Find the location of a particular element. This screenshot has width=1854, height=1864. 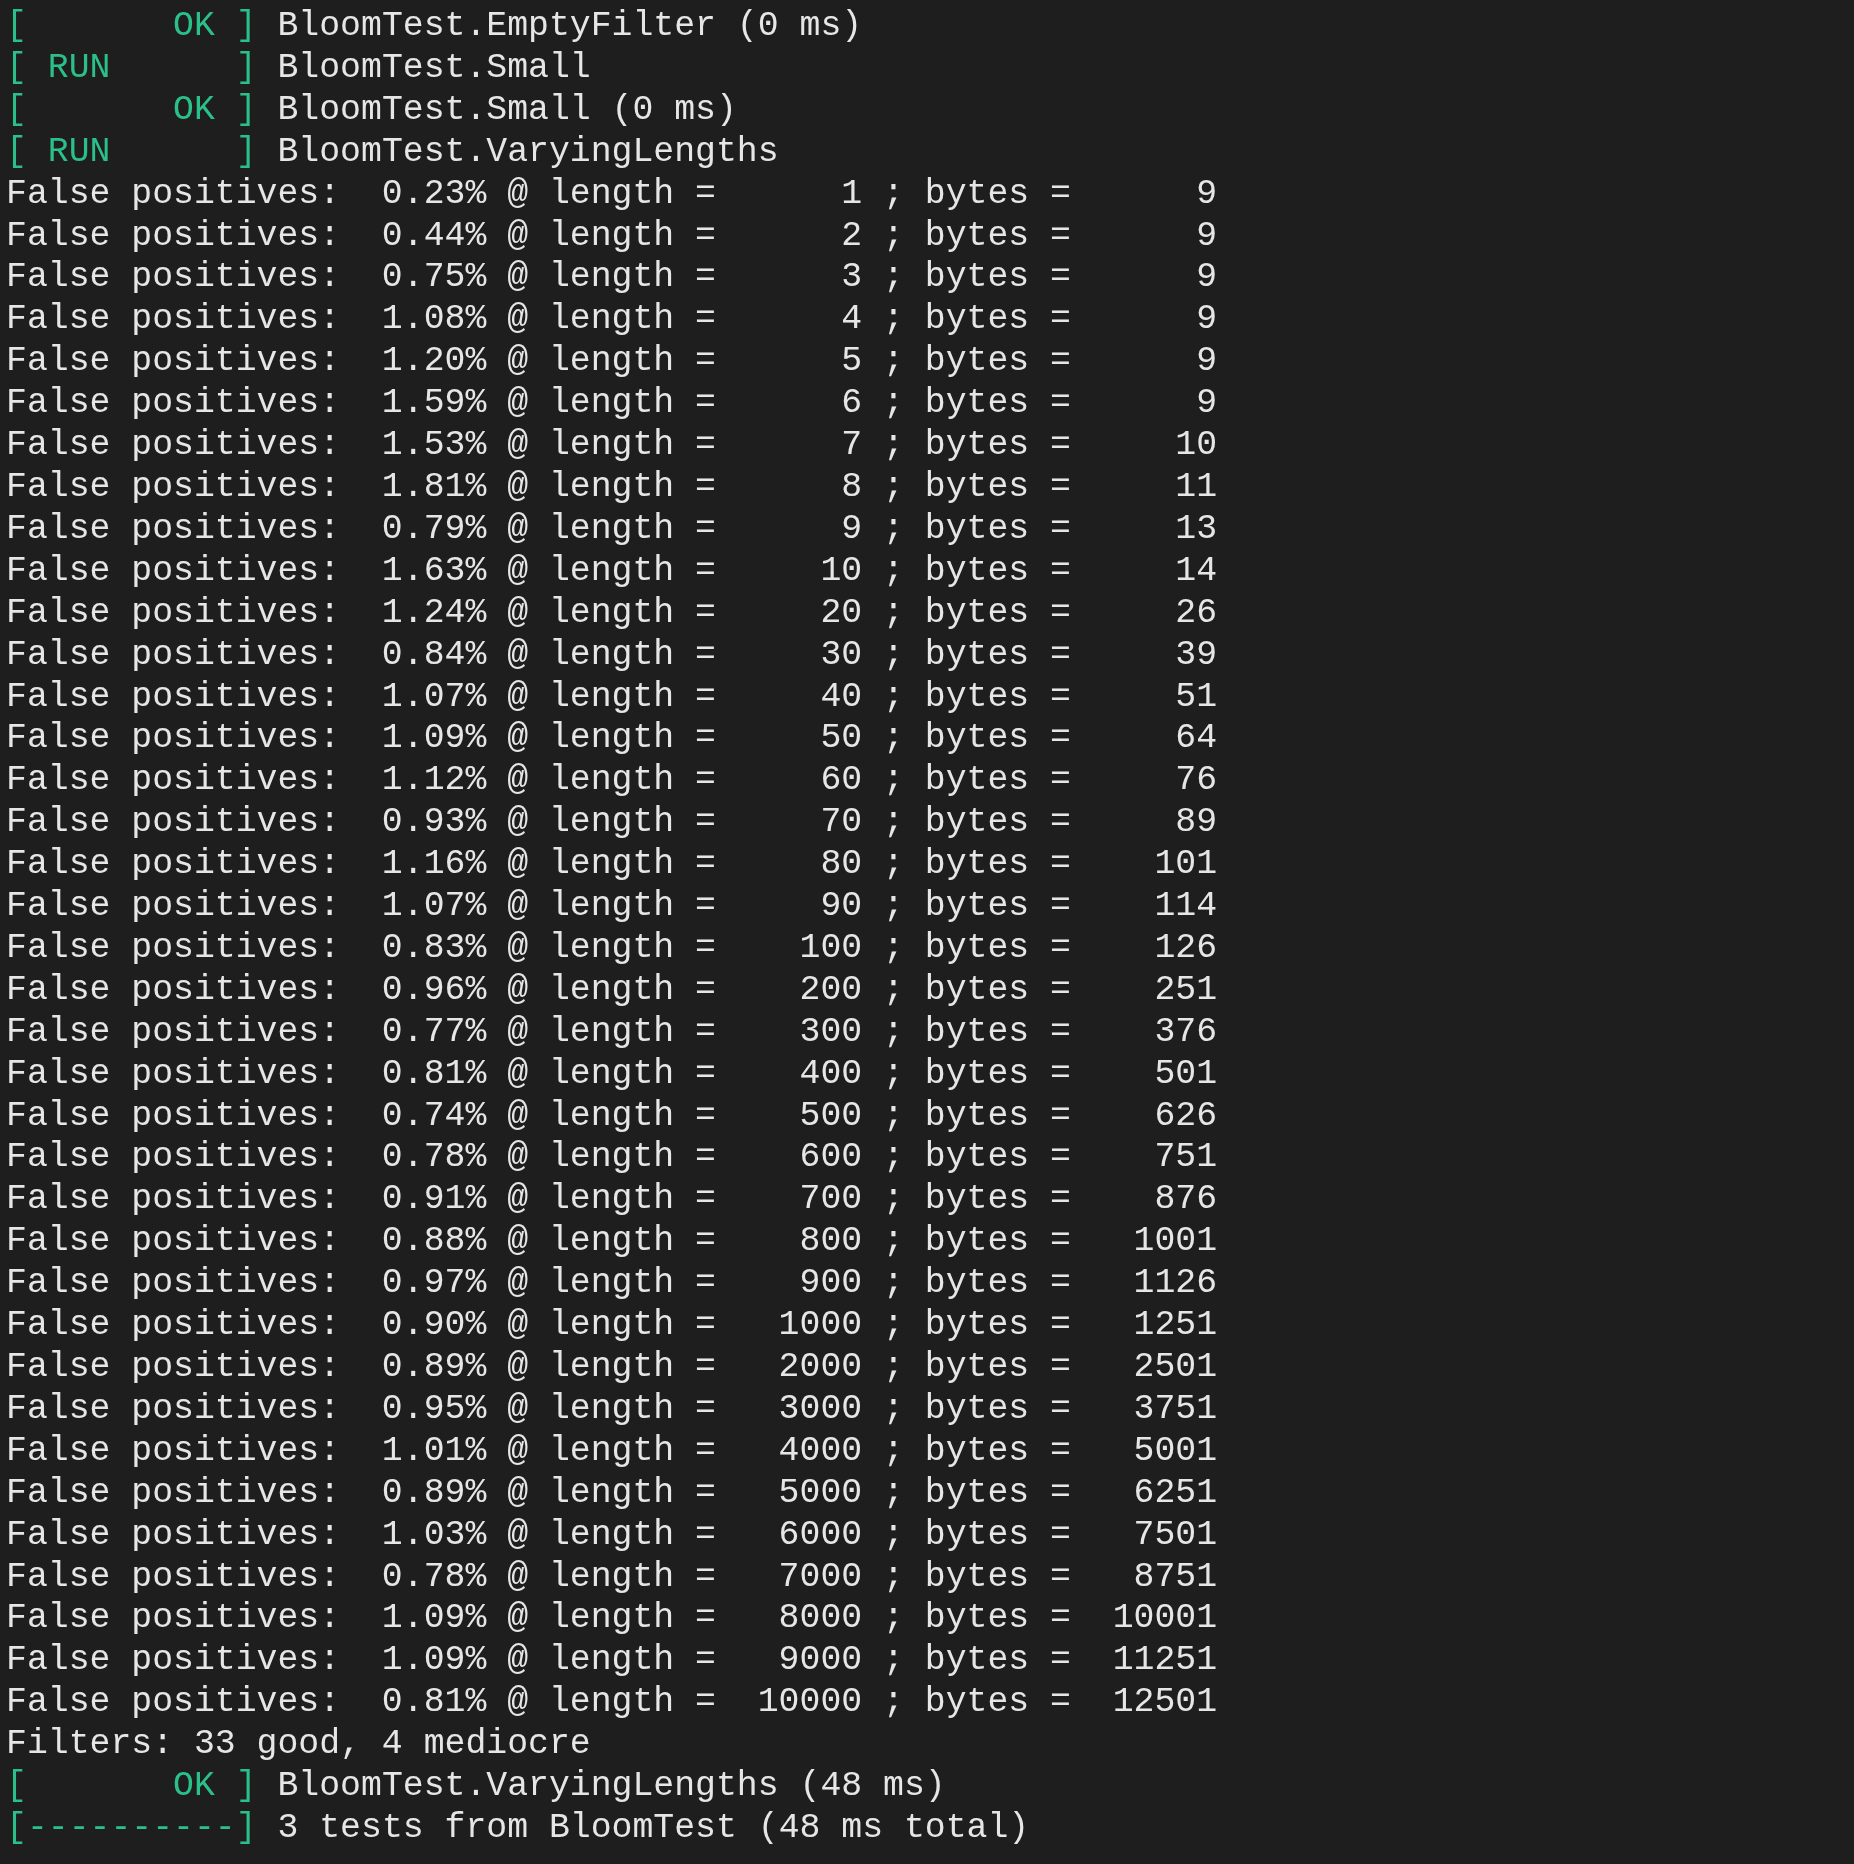

output-line: False positives: 1.09% @ length = 9000 ; bytes = 11251 is located at coordinates (612, 1660).